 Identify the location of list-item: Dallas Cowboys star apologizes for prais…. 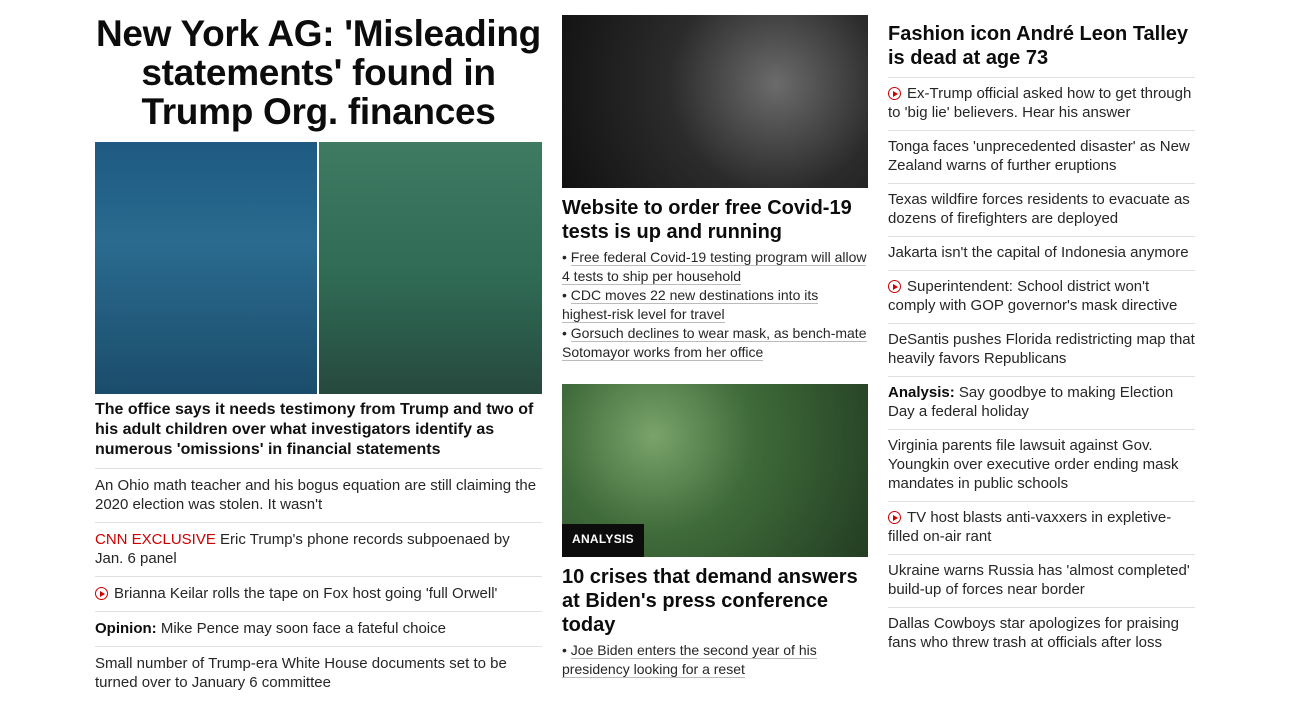
(1041, 633).